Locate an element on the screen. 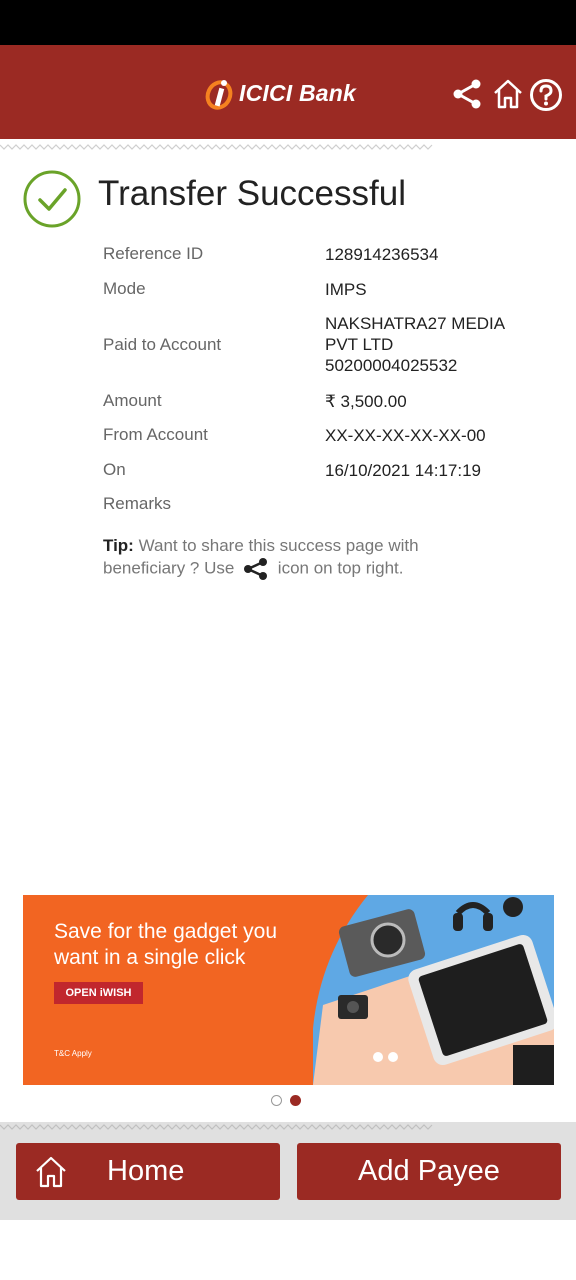 This screenshot has height=1280, width=576. reference-id-label: Reference ID is located at coordinates (153, 253).